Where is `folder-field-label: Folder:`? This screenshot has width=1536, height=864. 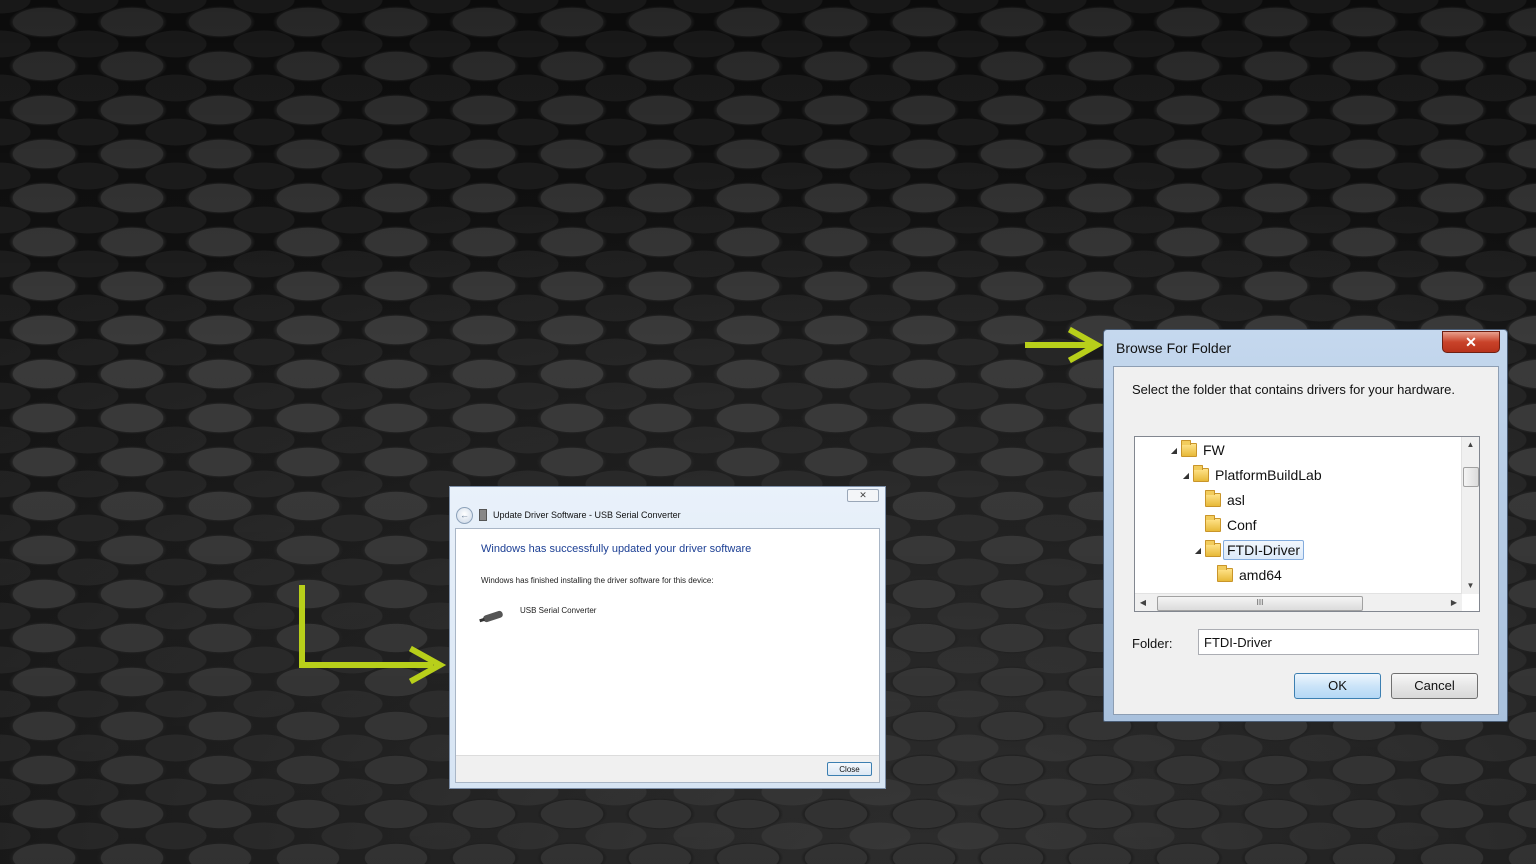
folder-field-label: Folder: is located at coordinates (1152, 643).